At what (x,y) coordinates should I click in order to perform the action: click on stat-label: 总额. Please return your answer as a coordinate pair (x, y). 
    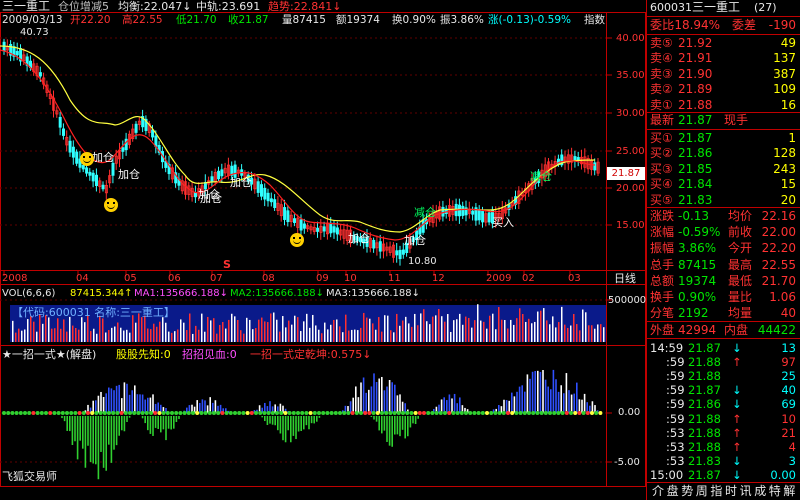
    Looking at the image, I should click on (662, 280).